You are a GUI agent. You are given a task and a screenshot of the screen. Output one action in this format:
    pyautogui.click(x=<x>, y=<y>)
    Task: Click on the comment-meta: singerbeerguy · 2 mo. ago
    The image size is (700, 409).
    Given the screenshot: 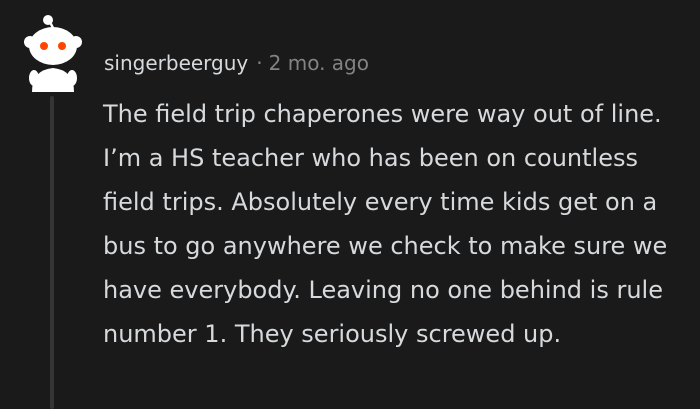 What is the action you would take?
    pyautogui.click(x=236, y=63)
    